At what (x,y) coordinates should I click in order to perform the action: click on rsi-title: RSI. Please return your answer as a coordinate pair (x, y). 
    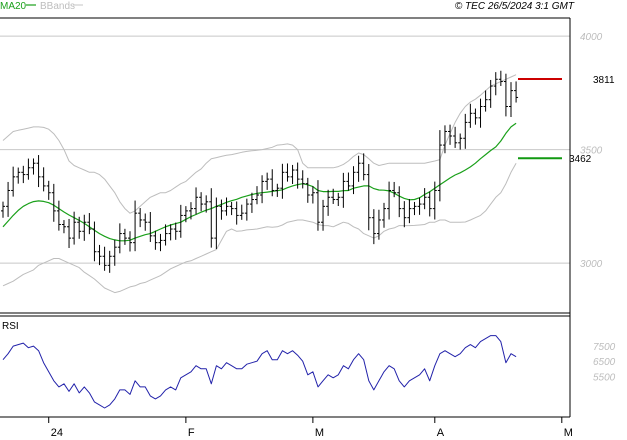
    Looking at the image, I should click on (10, 326).